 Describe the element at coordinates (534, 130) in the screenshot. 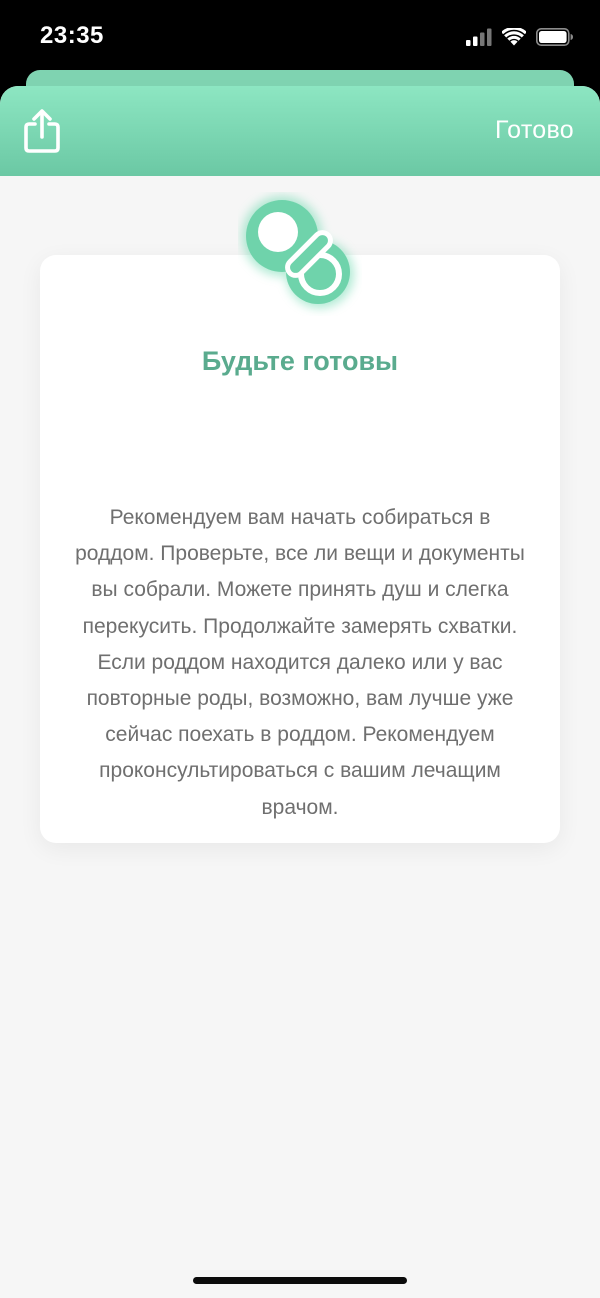

I see `done-button: Готово` at that location.